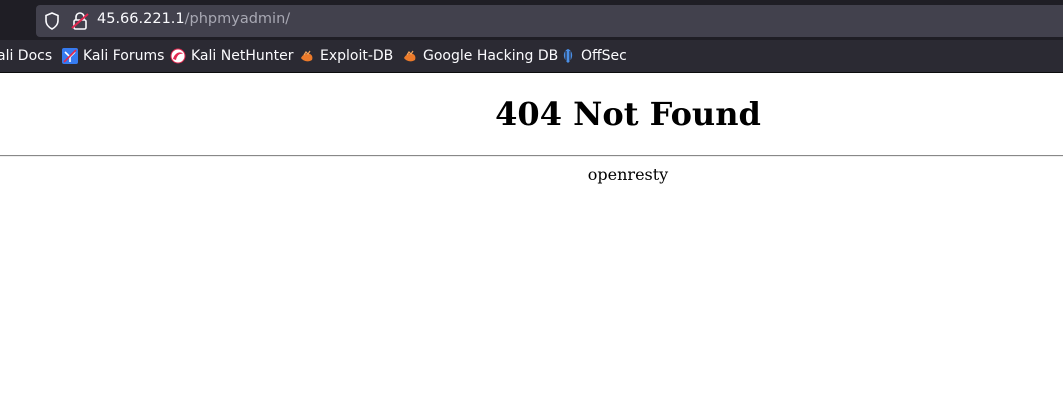 The width and height of the screenshot is (1063, 401). Describe the element at coordinates (531, 20) in the screenshot. I see `navigation-toolbar: 45.66.221.1/phpmyadmin/` at that location.